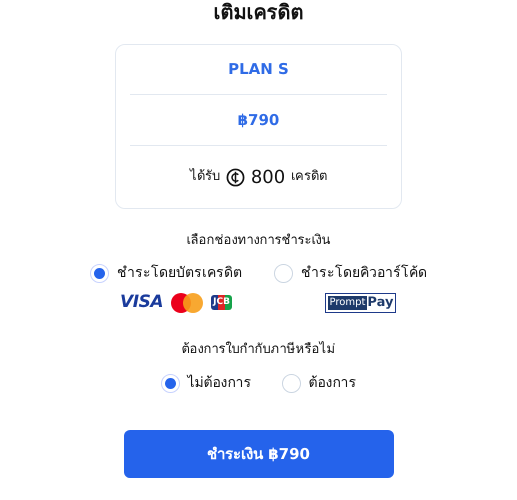 The width and height of the screenshot is (517, 500). Describe the element at coordinates (205, 176) in the screenshot. I see `receive-label: ได้รับ` at that location.